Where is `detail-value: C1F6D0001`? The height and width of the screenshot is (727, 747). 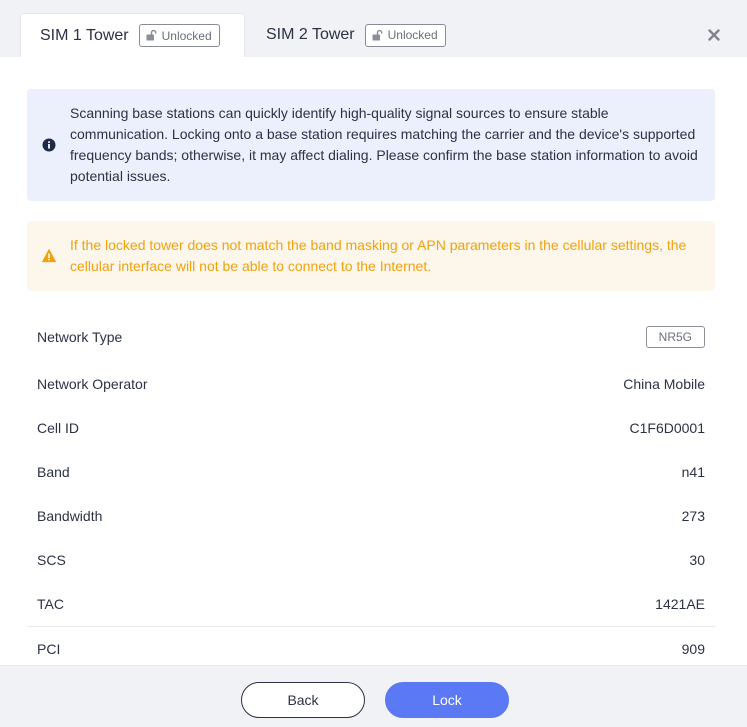
detail-value: C1F6D0001 is located at coordinates (667, 428).